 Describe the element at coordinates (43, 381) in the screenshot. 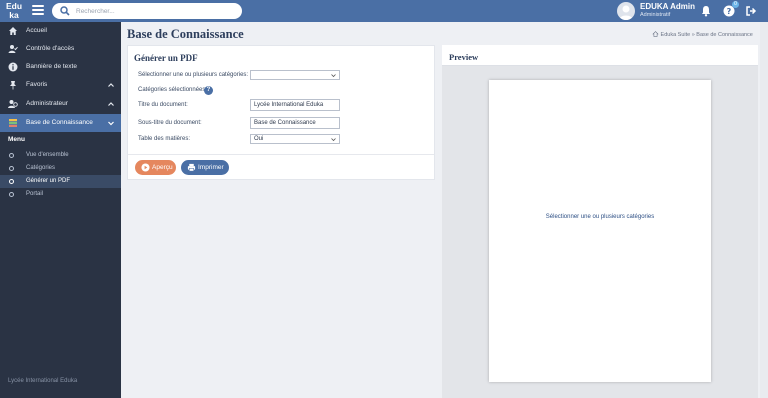

I see `sidebar-footer: Lycée International Eduka` at that location.